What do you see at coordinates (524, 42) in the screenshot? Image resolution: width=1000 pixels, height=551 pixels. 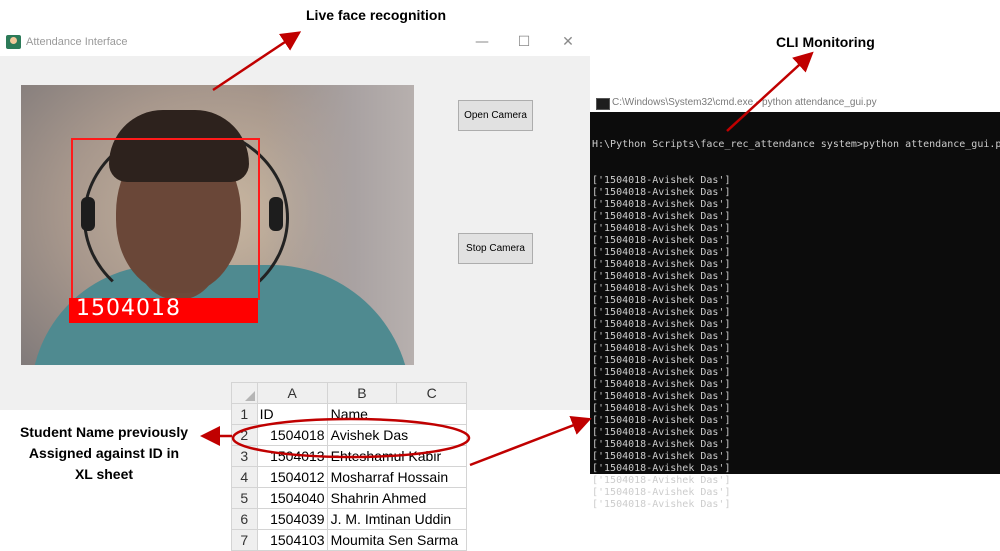 I see `maximize-button: ☐` at bounding box center [524, 42].